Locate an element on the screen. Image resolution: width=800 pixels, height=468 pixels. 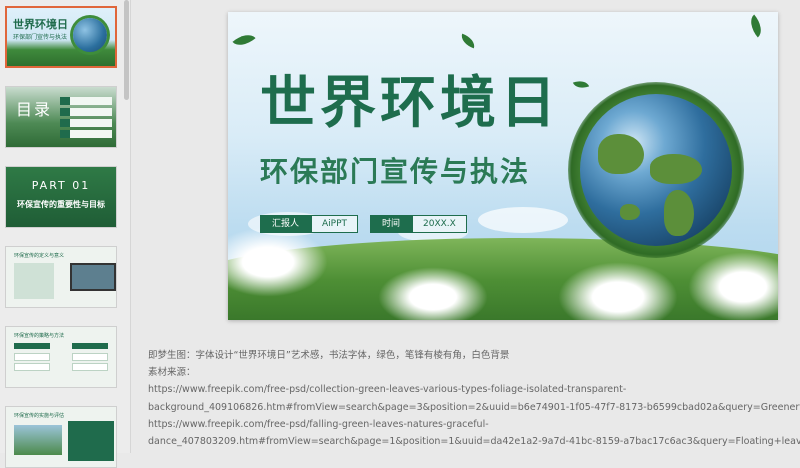
thumbnail-scrollbar is located at coordinates (126, 50).